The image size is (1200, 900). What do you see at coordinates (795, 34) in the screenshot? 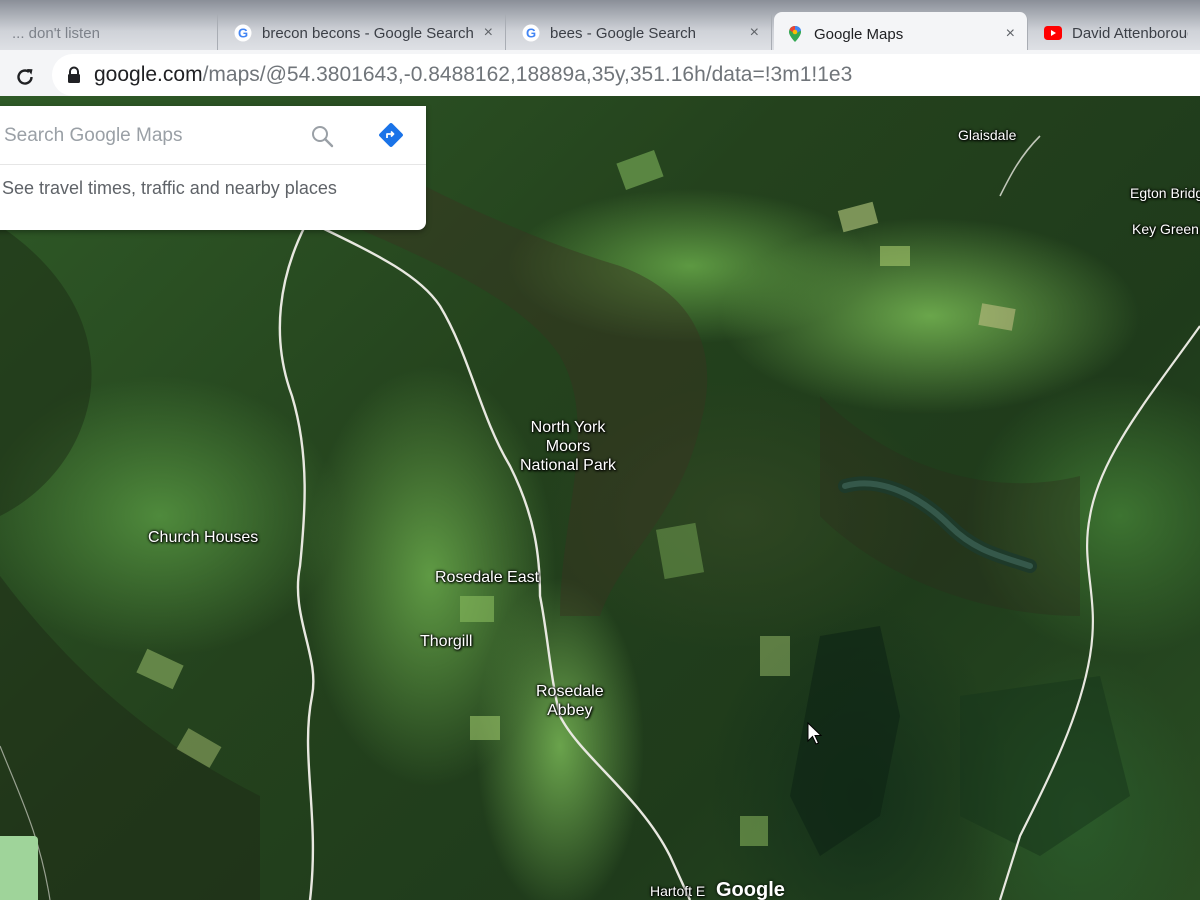
I see `google-maps-pin-icon` at bounding box center [795, 34].